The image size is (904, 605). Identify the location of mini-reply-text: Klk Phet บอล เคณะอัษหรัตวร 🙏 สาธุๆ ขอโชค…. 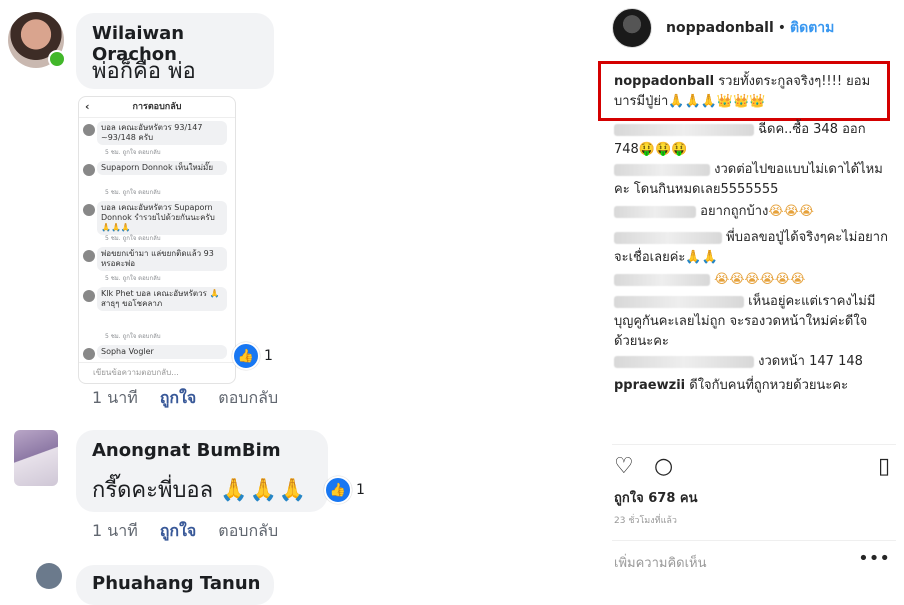
(162, 299).